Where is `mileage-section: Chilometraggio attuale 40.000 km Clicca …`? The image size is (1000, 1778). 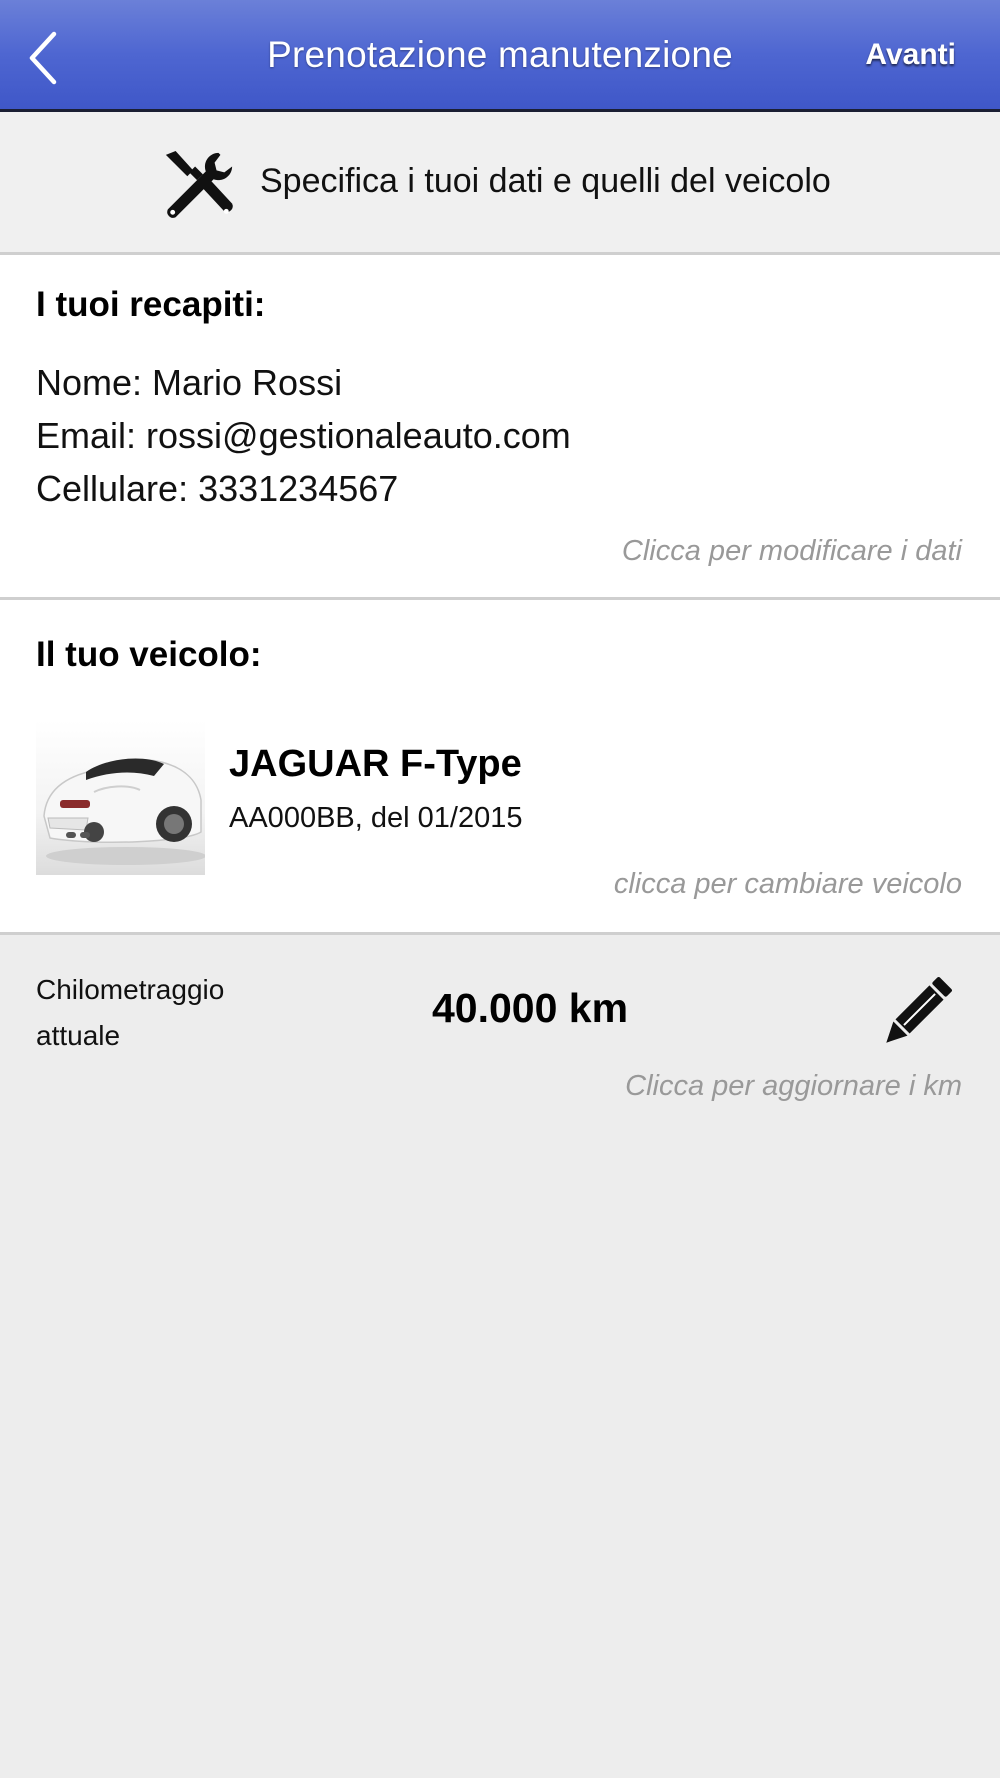 mileage-section: Chilometraggio attuale 40.000 km Clicca … is located at coordinates (500, 1035).